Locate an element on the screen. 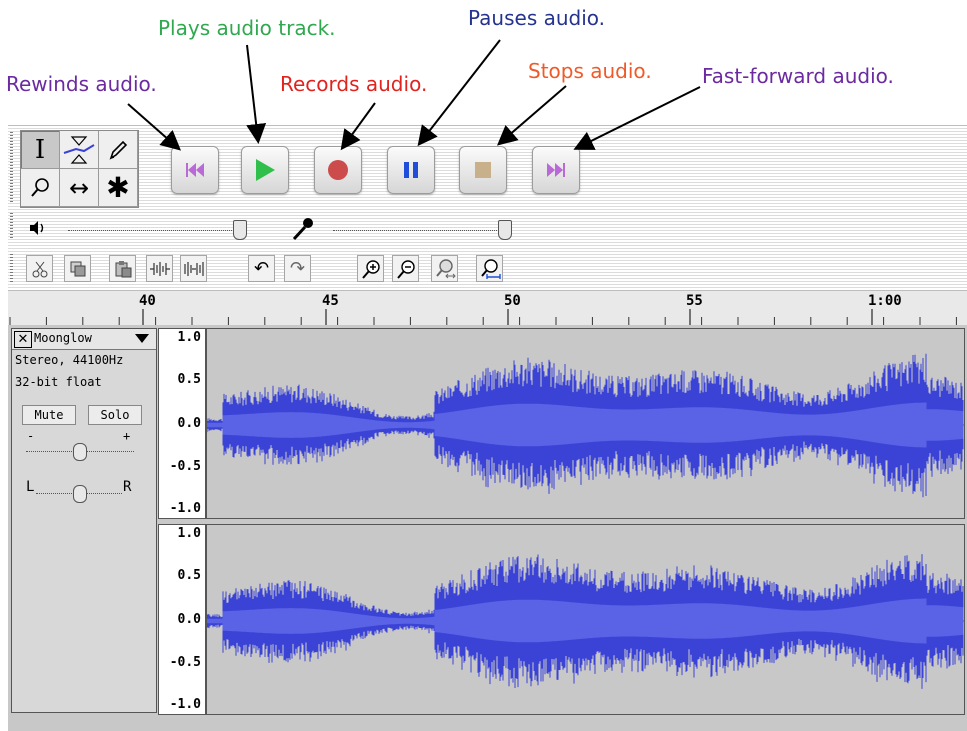 Image resolution: width=967 pixels, height=731 pixels. multi-tool: ✱ is located at coordinates (118, 187).